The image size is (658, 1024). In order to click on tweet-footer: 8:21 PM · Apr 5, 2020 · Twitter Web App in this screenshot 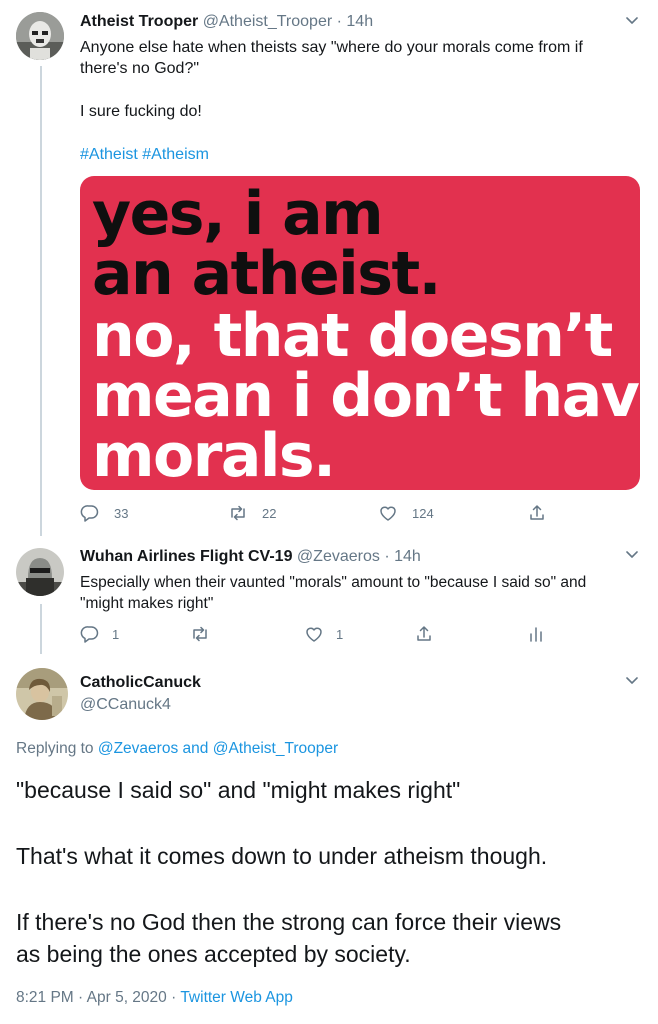, I will do `click(154, 998)`.